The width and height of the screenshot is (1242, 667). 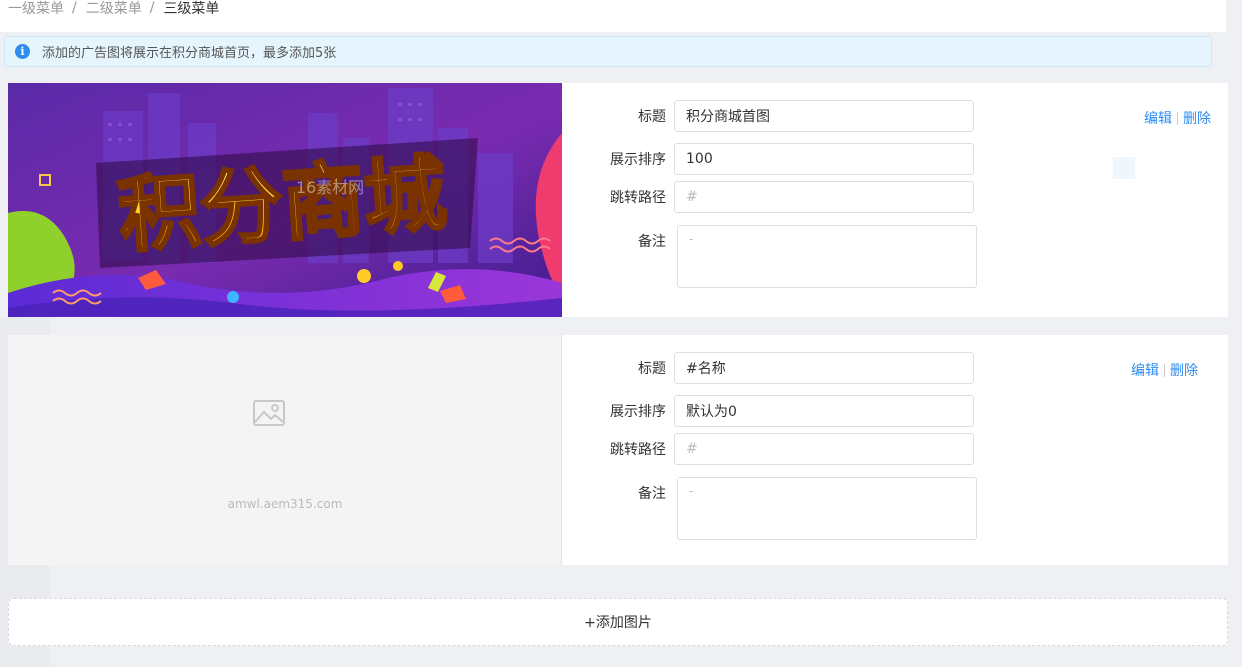 I want to click on order-input: 100, so click(x=824, y=159).